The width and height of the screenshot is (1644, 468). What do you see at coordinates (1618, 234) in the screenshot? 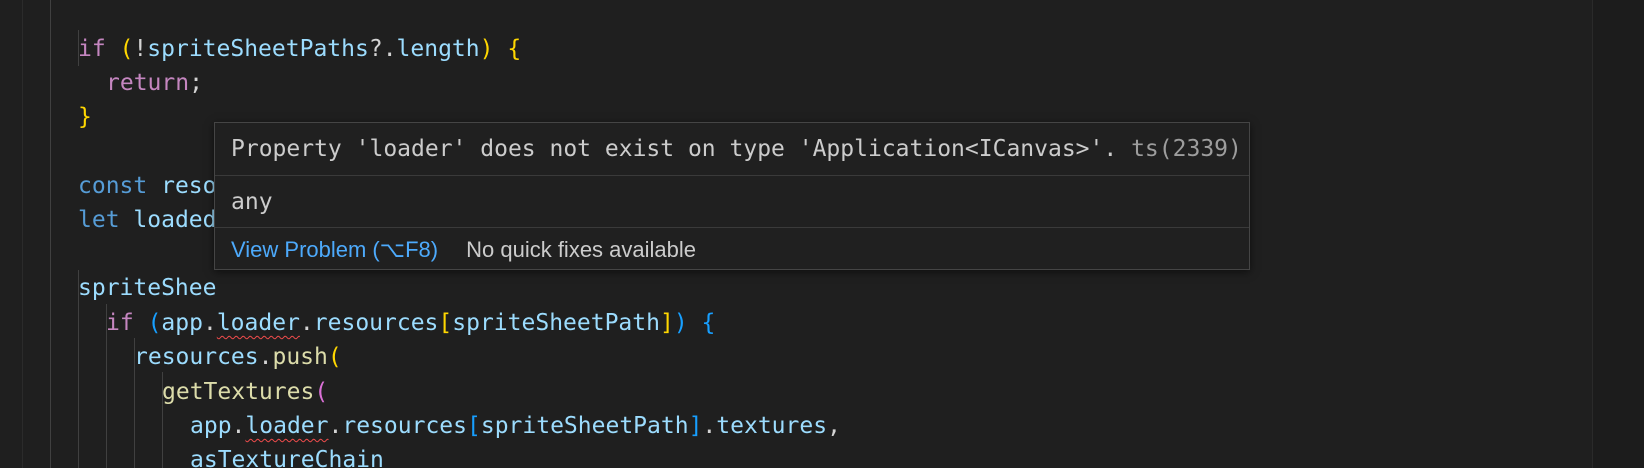
I see `minimap` at bounding box center [1618, 234].